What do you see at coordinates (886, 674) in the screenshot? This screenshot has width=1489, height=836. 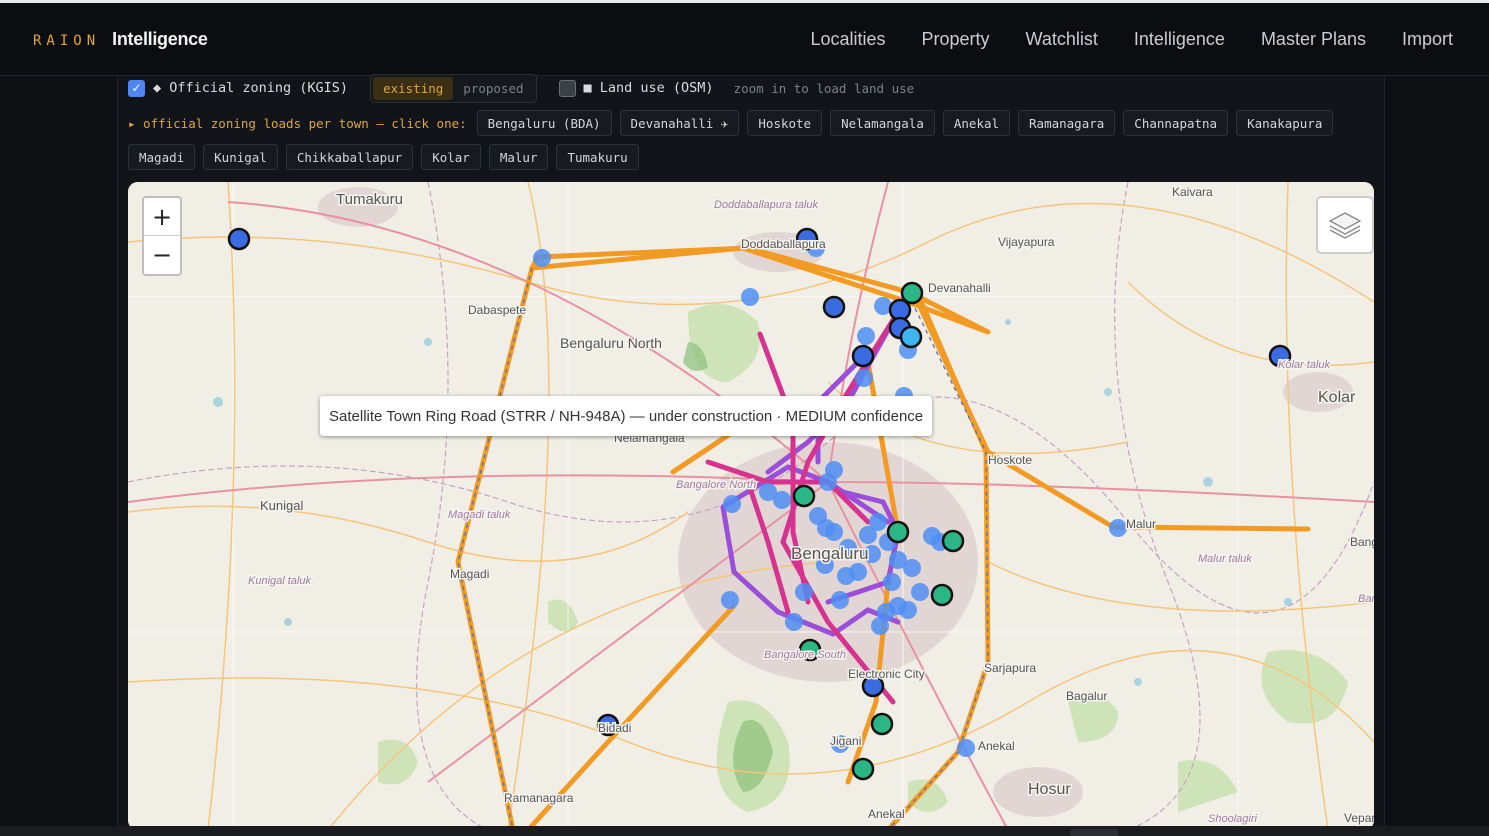 I see `place-label: Electronic City` at bounding box center [886, 674].